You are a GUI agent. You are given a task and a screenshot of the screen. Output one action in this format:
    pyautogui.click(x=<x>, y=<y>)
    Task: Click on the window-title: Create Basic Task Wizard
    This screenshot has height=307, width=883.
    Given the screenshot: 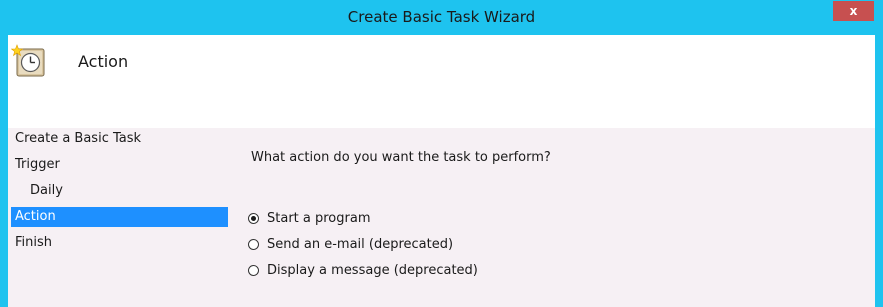 What is the action you would take?
    pyautogui.click(x=441, y=17)
    